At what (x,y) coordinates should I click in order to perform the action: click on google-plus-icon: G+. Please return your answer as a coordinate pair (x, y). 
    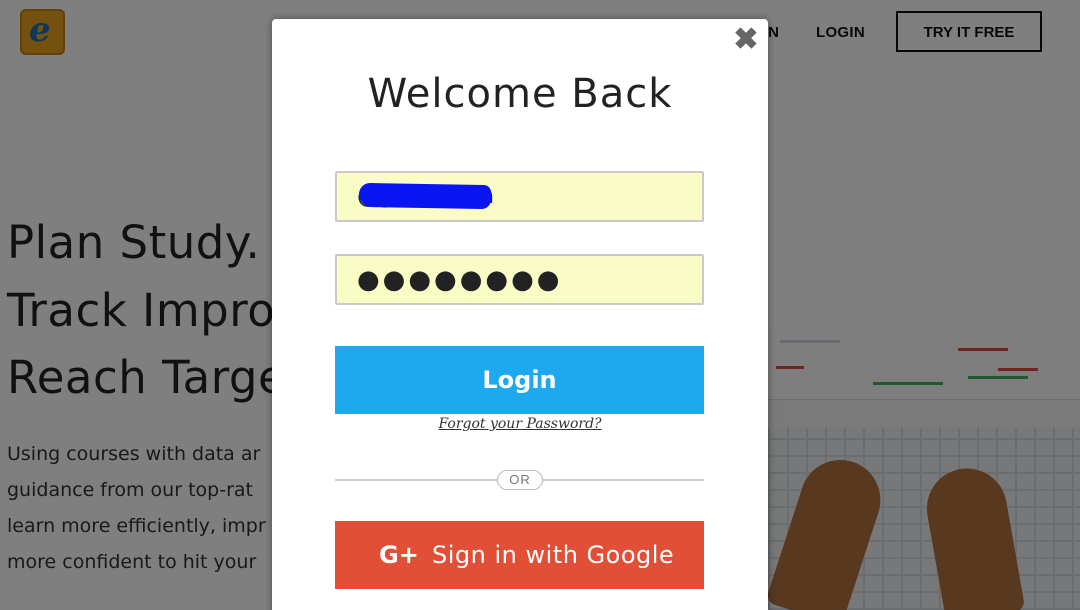
    Looking at the image, I should click on (399, 555).